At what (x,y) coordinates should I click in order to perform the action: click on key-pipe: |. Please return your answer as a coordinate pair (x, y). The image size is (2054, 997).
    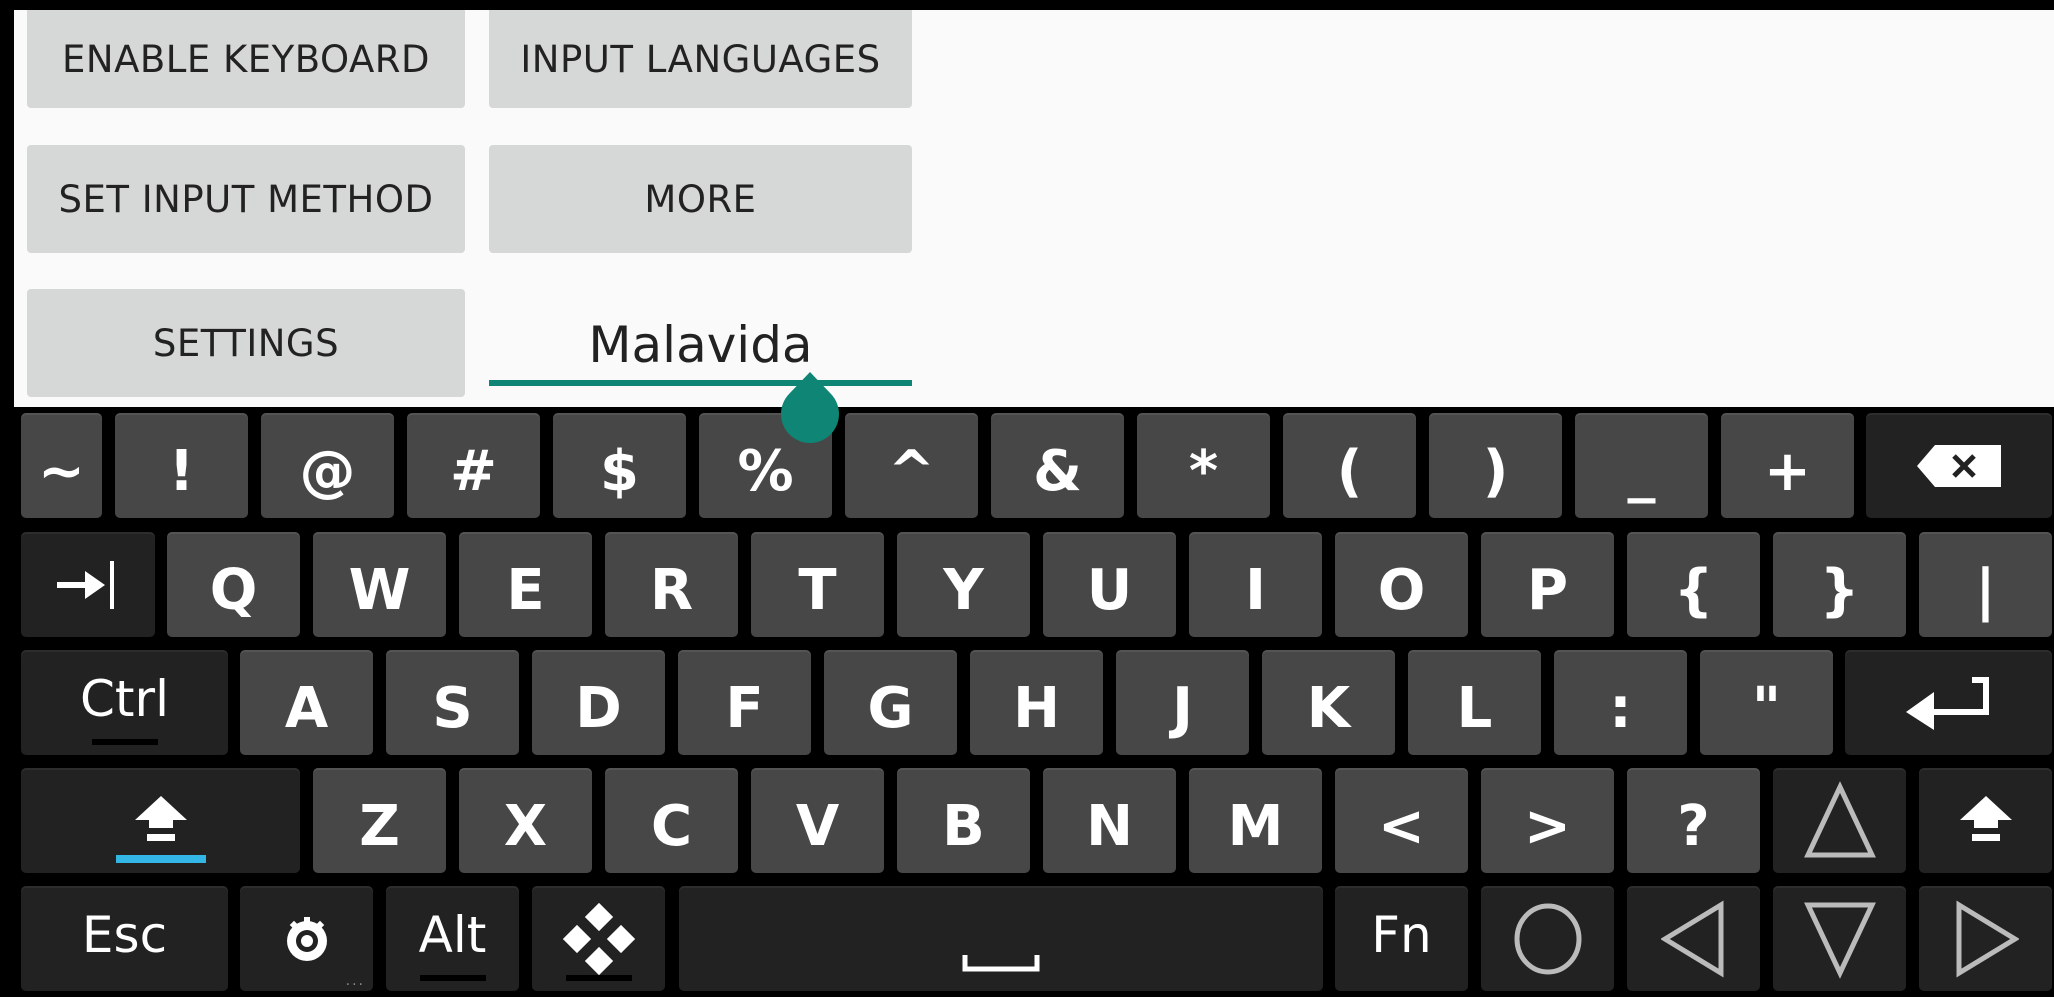
    Looking at the image, I should click on (1985, 584).